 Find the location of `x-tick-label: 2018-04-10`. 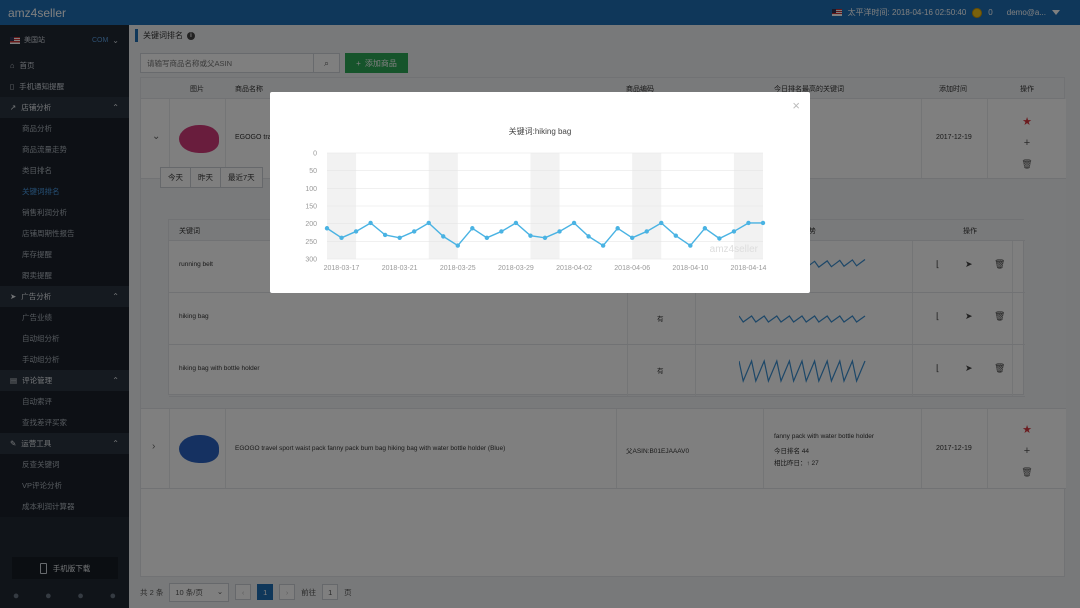

x-tick-label: 2018-04-10 is located at coordinates (690, 268).